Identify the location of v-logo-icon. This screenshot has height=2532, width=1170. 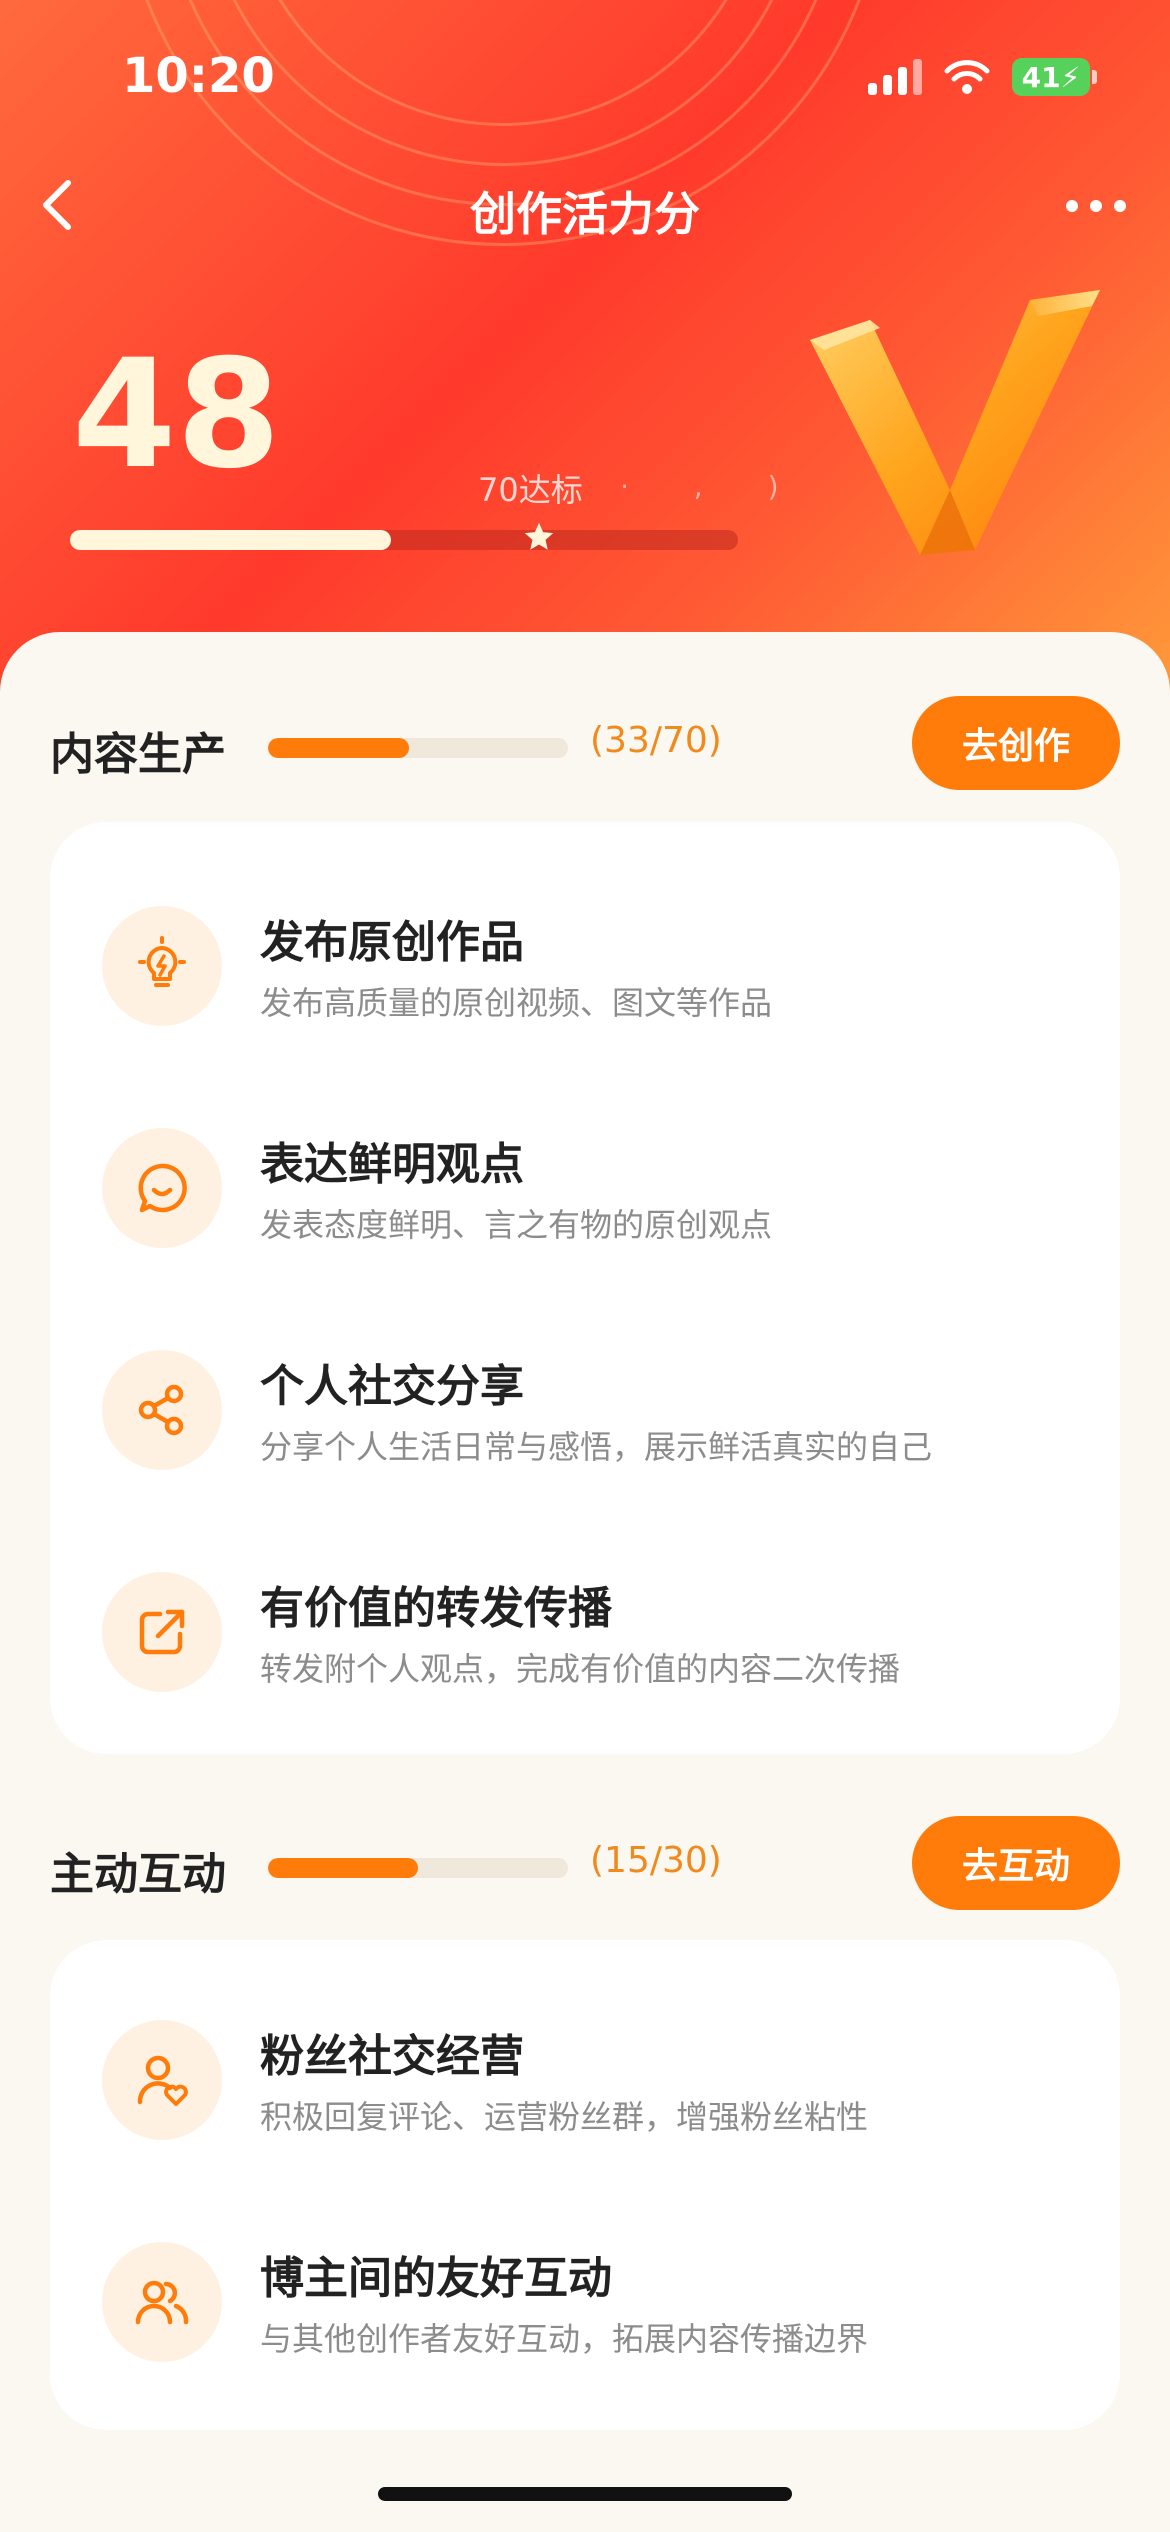
(955, 422).